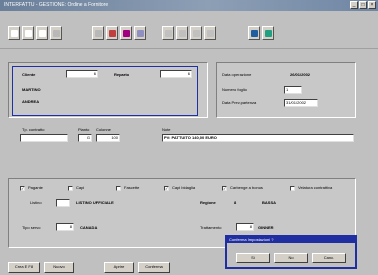 Image resolution: width=378 pixels, height=275 pixels. What do you see at coordinates (239, 102) in the screenshot?
I see `consegna-label: Data Prev.partenza` at bounding box center [239, 102].